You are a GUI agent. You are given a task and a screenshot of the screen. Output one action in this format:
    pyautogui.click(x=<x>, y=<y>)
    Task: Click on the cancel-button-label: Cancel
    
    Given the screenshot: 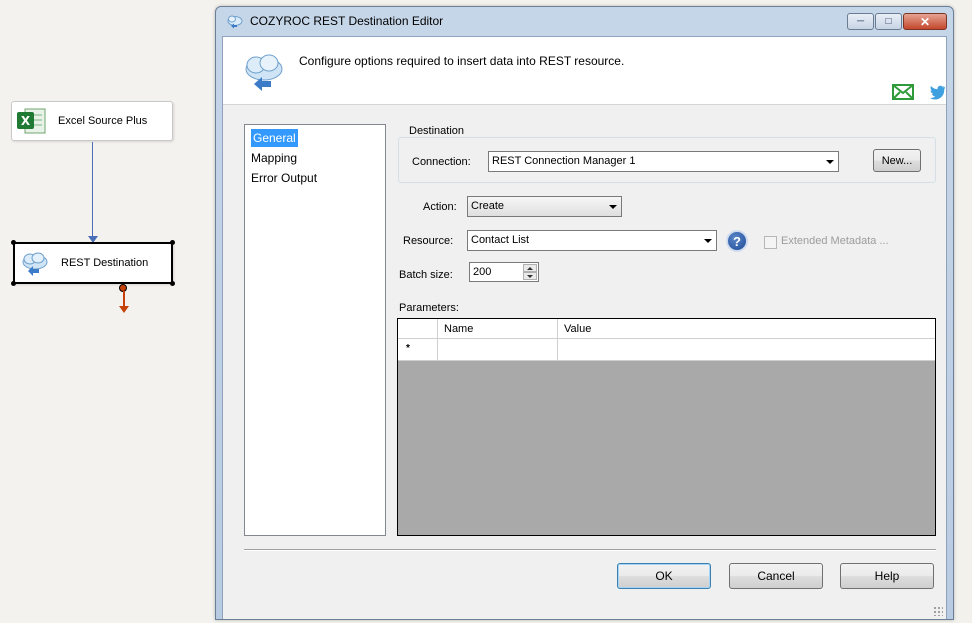 What is the action you would take?
    pyautogui.click(x=776, y=576)
    